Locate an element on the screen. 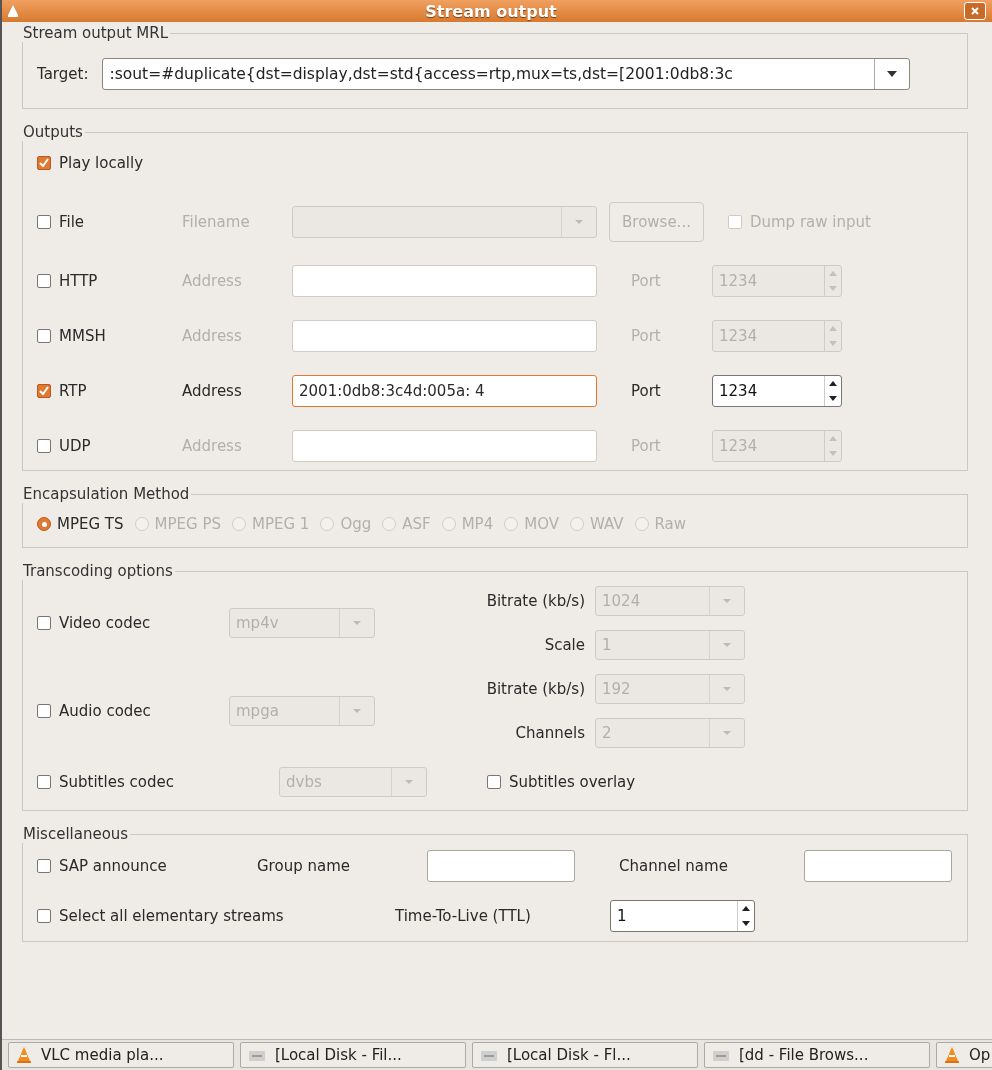 Image resolution: width=992 pixels, height=1070 pixels. close-button is located at coordinates (975, 11).